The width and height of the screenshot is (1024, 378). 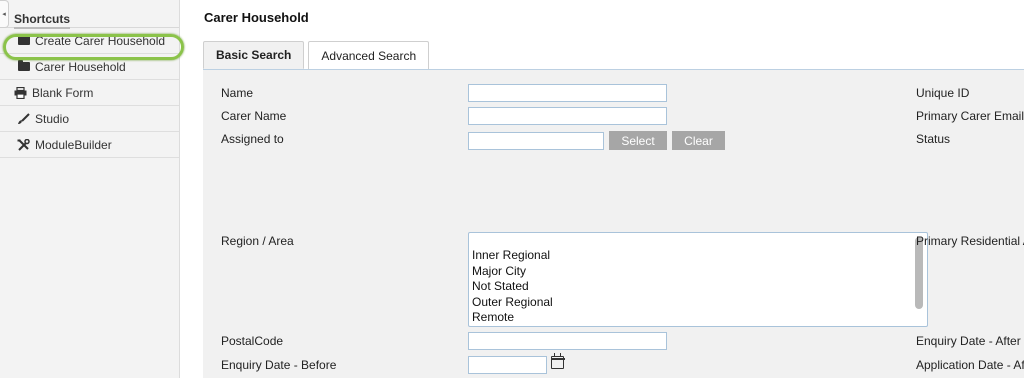 I want to click on enquiry-after-label: Enquiry Date - After, so click(x=968, y=341).